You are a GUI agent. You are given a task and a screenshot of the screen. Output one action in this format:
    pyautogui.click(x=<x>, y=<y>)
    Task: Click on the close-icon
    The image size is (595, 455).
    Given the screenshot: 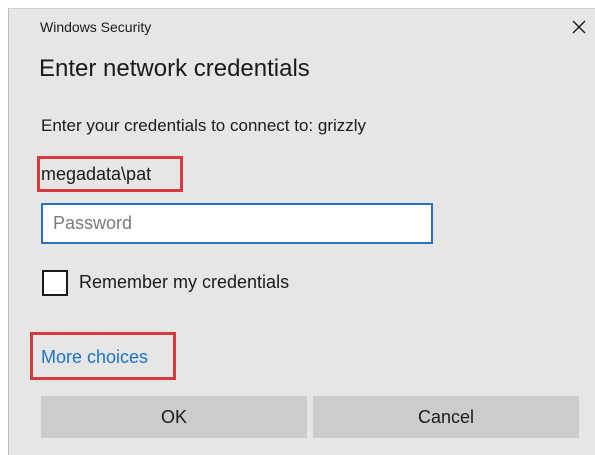 What is the action you would take?
    pyautogui.click(x=579, y=27)
    